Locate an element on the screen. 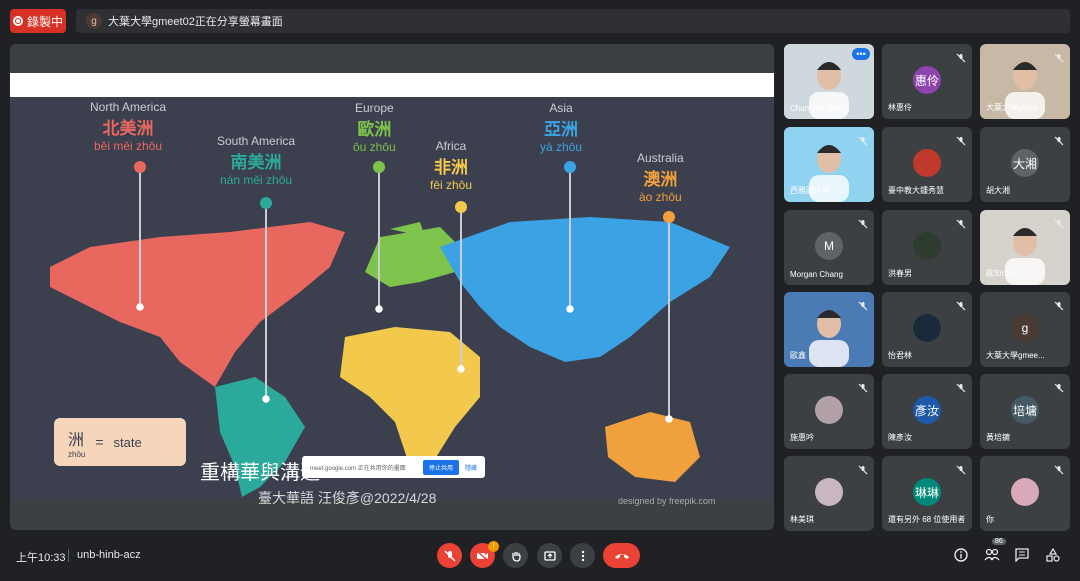  africa-shape is located at coordinates (410, 397).